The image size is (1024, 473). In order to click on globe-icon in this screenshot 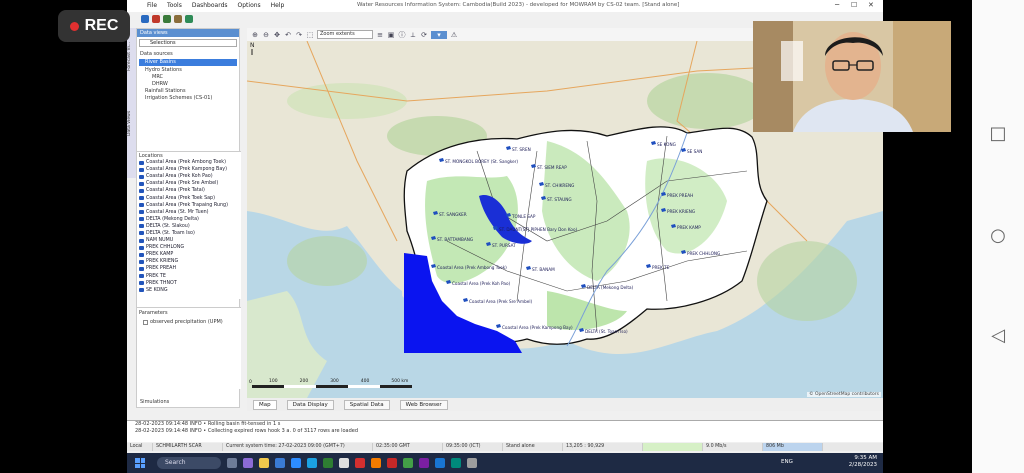, I will do `click(145, 19)`.